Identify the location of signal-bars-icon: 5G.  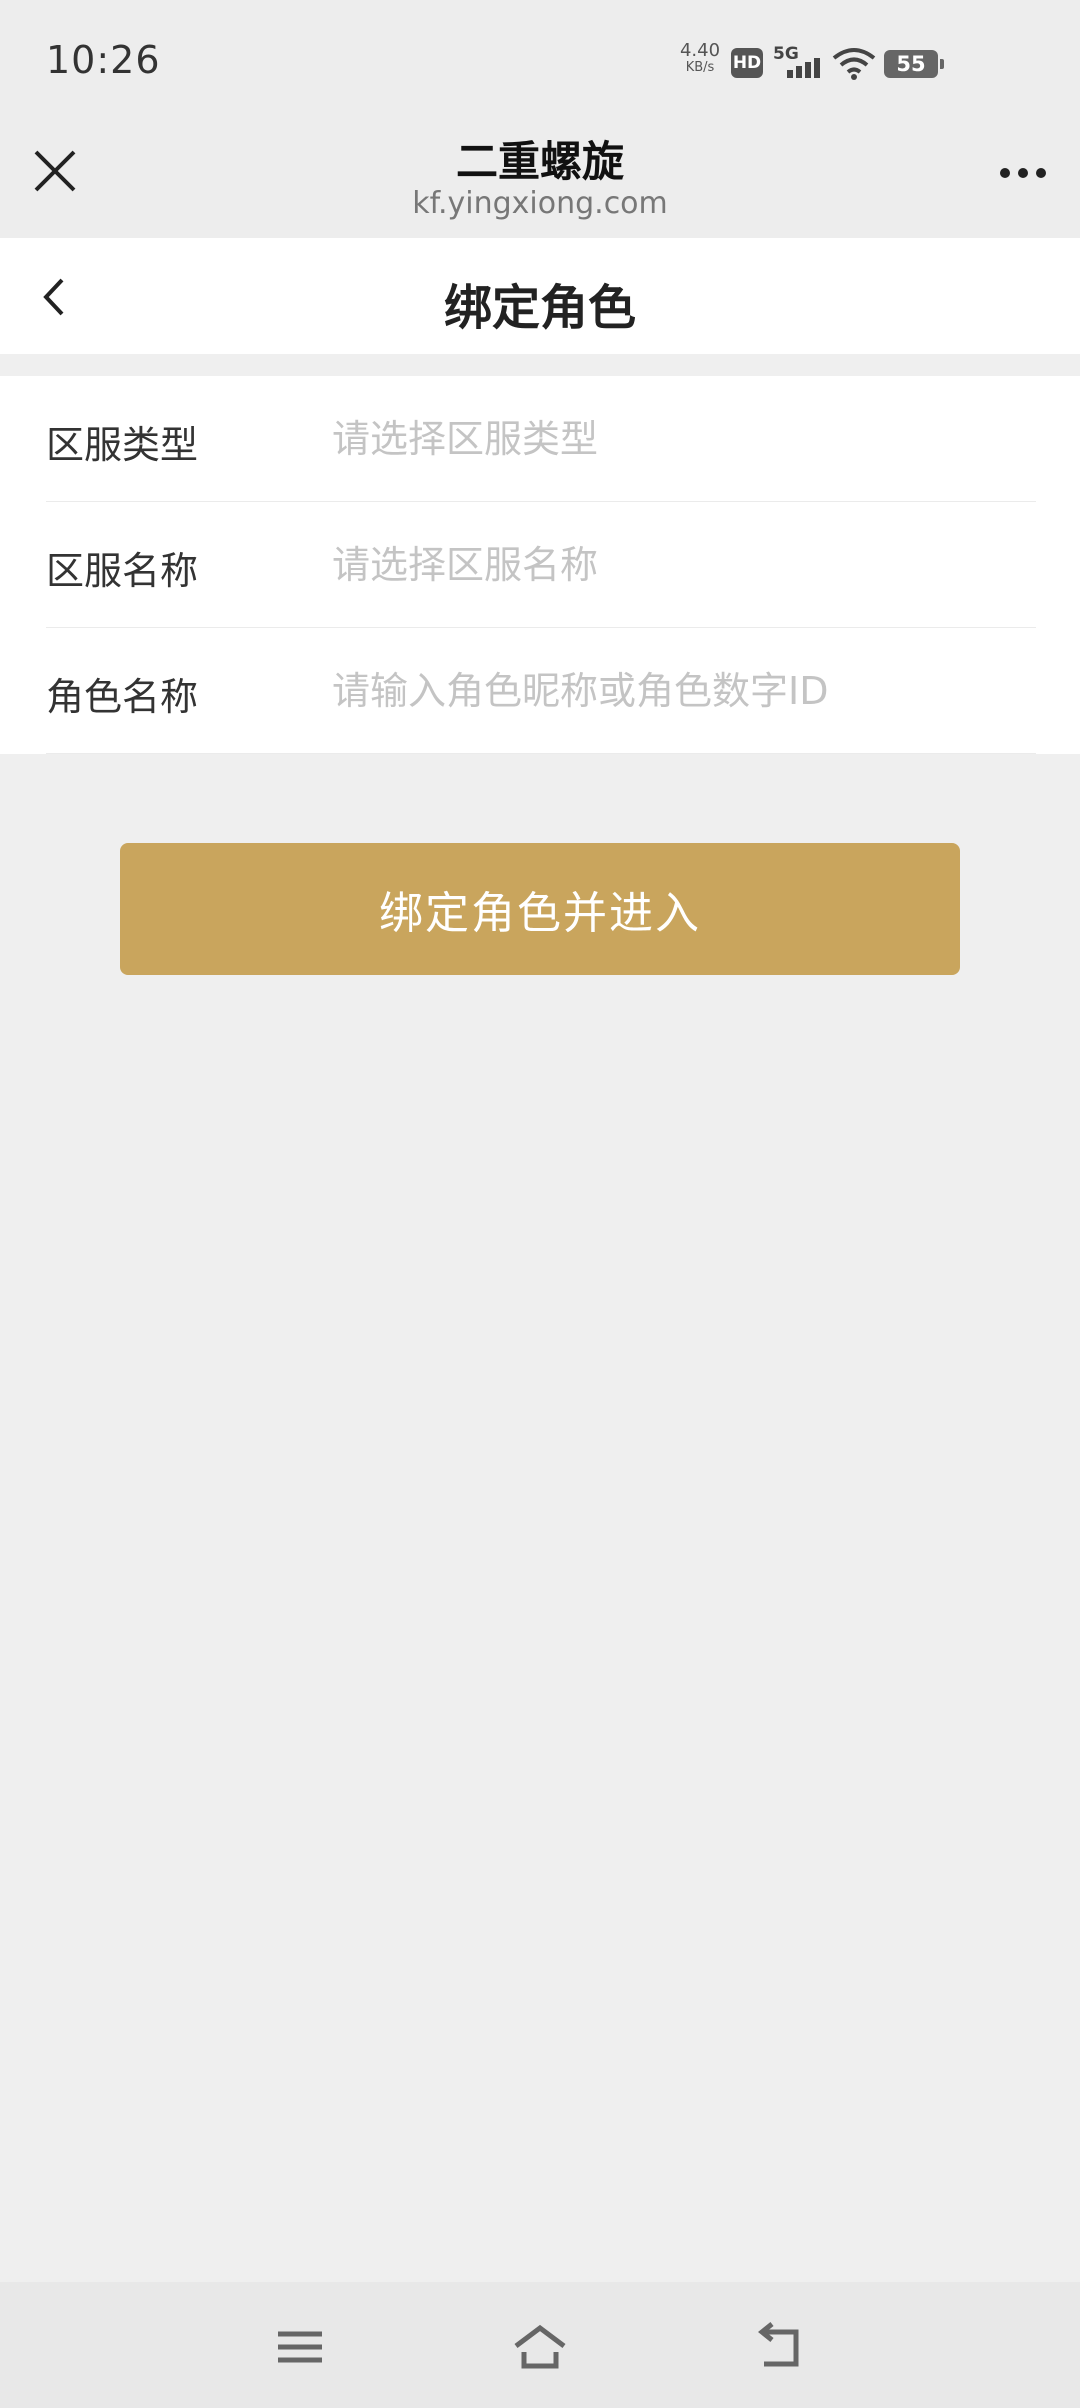
(798, 62).